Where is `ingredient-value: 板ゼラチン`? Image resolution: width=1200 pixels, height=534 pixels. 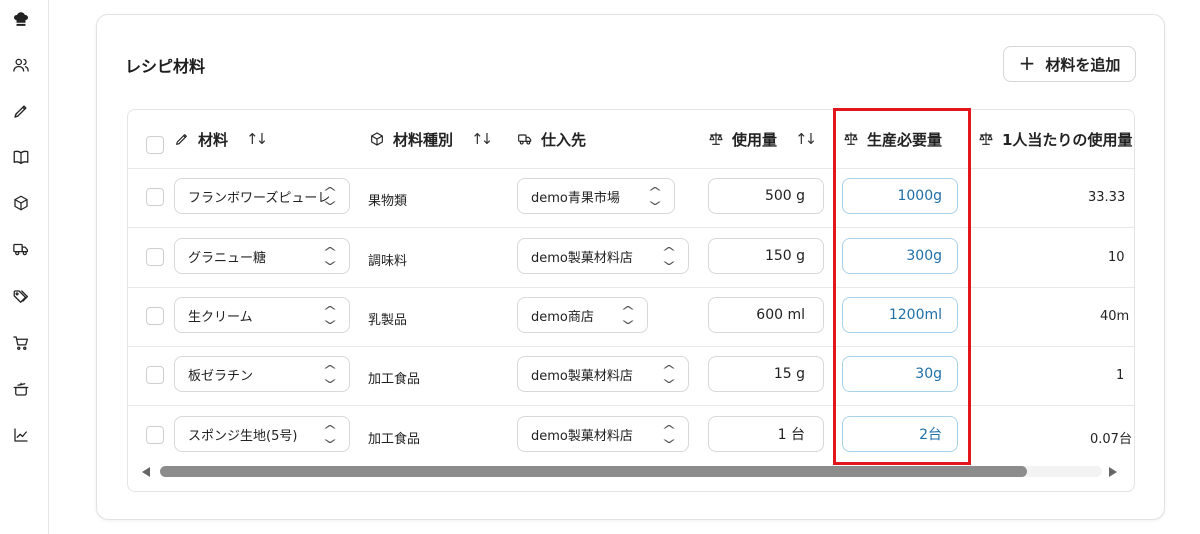
ingredient-value: 板ゼラチン is located at coordinates (221, 376).